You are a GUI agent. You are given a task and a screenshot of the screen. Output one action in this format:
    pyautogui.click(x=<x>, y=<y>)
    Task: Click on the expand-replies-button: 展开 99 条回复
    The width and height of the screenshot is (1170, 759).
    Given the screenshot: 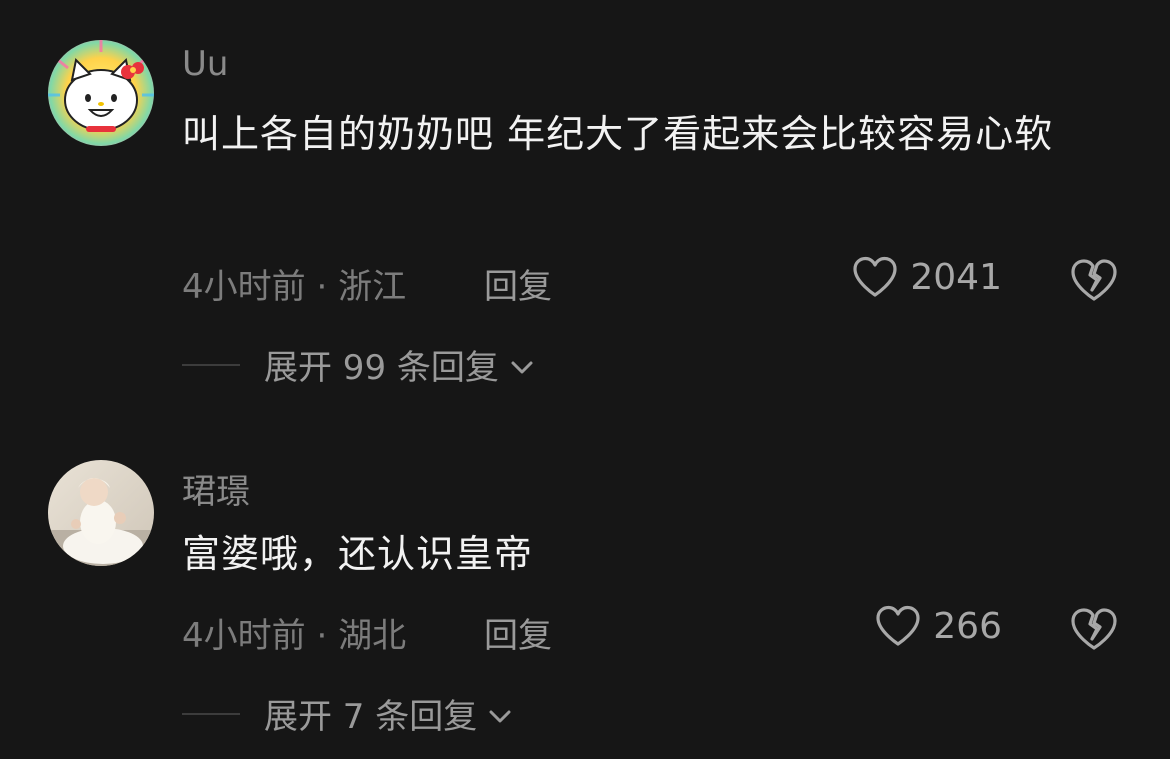 What is the action you would take?
    pyautogui.click(x=358, y=364)
    